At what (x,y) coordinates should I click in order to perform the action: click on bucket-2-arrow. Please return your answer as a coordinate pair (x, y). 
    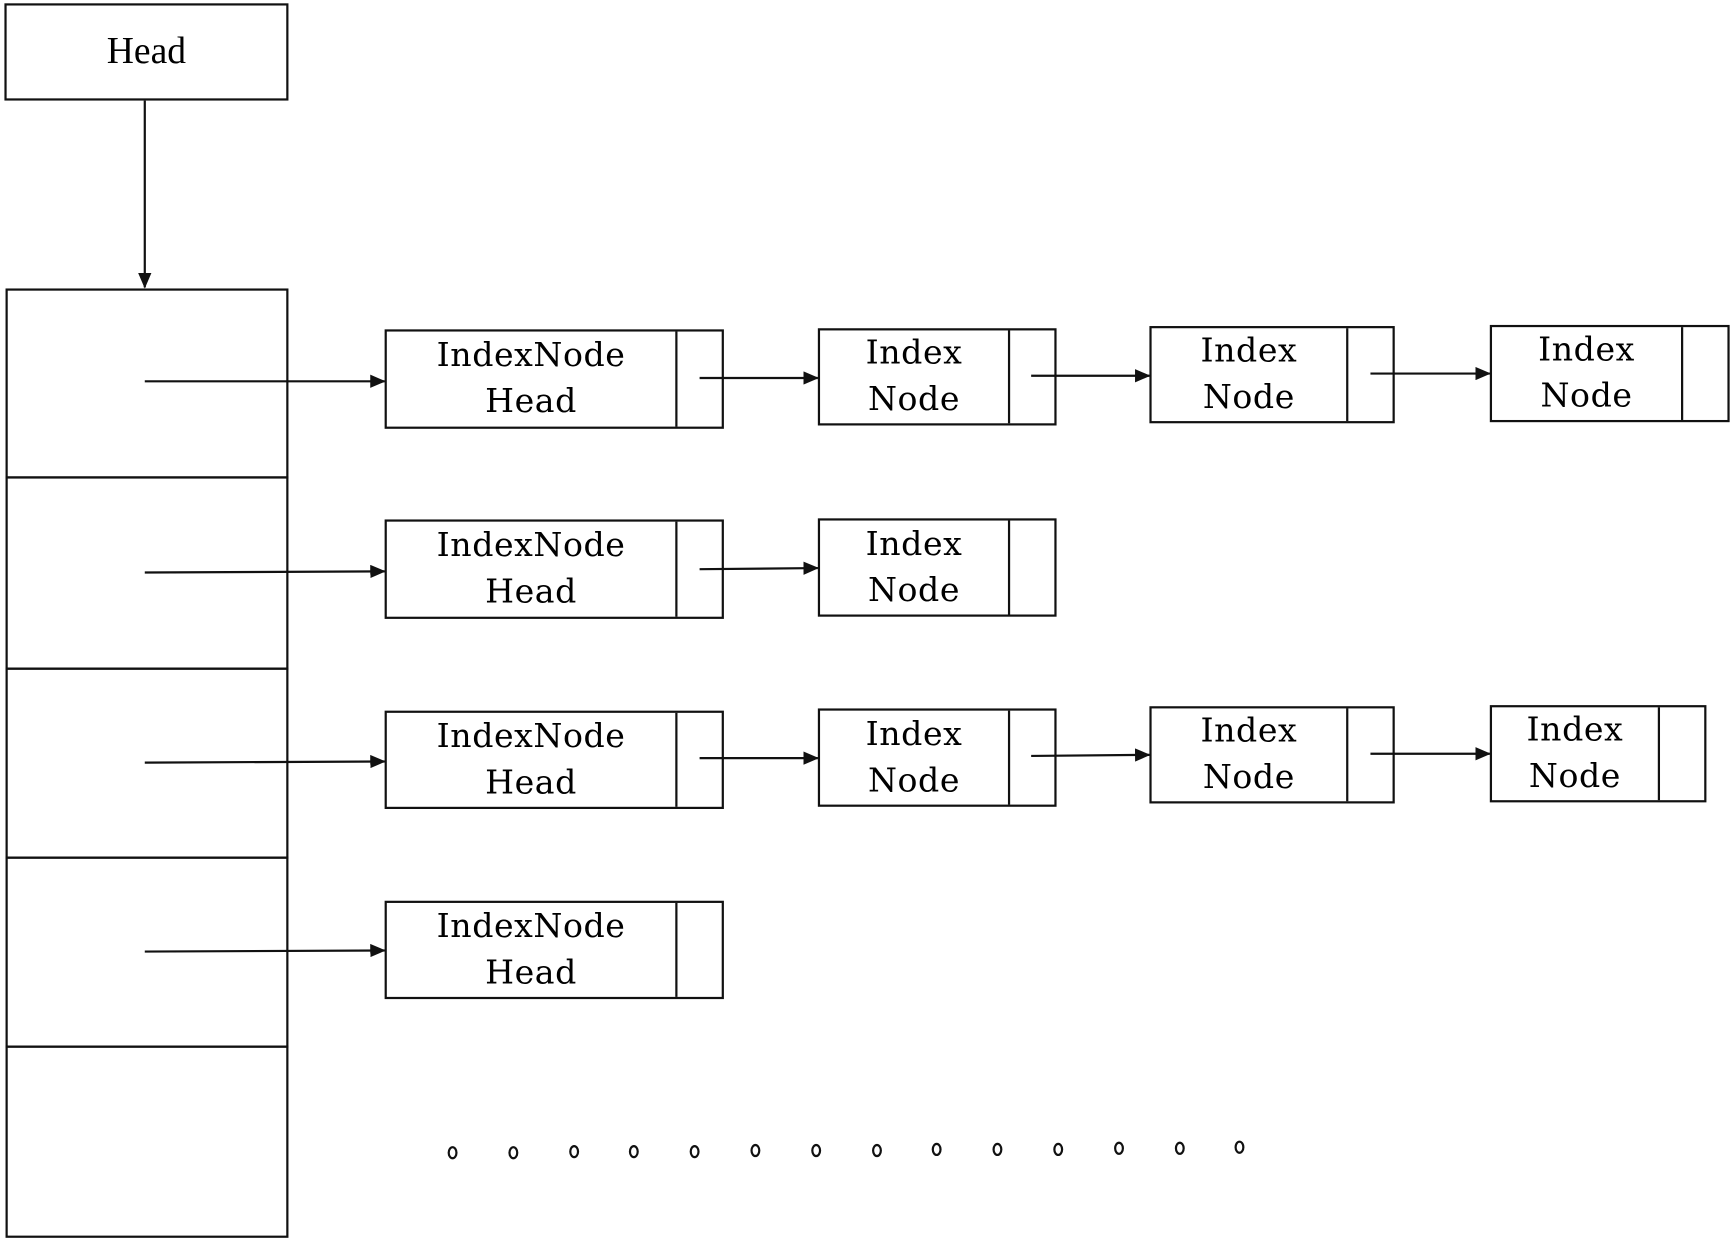
    Looking at the image, I should click on (265, 571).